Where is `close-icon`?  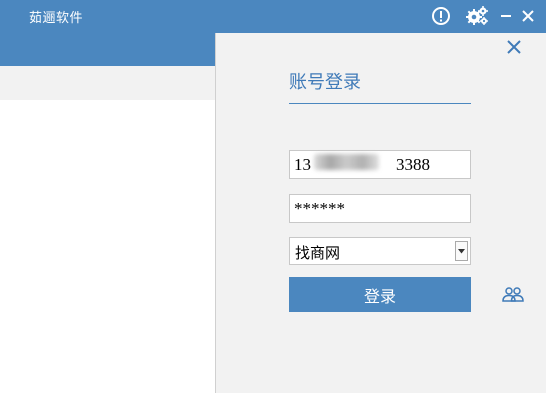
close-icon is located at coordinates (528, 16).